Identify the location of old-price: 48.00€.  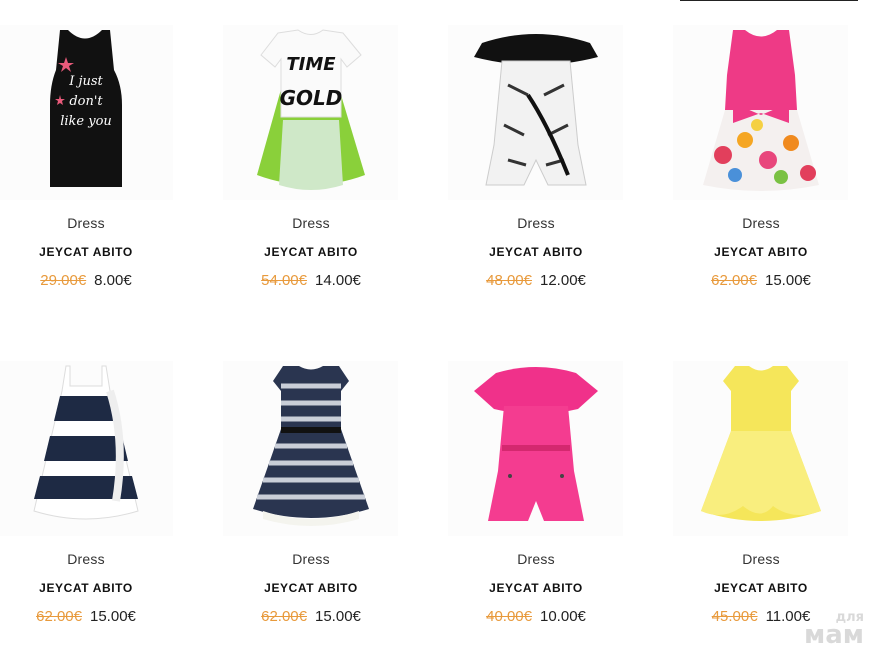
(509, 280).